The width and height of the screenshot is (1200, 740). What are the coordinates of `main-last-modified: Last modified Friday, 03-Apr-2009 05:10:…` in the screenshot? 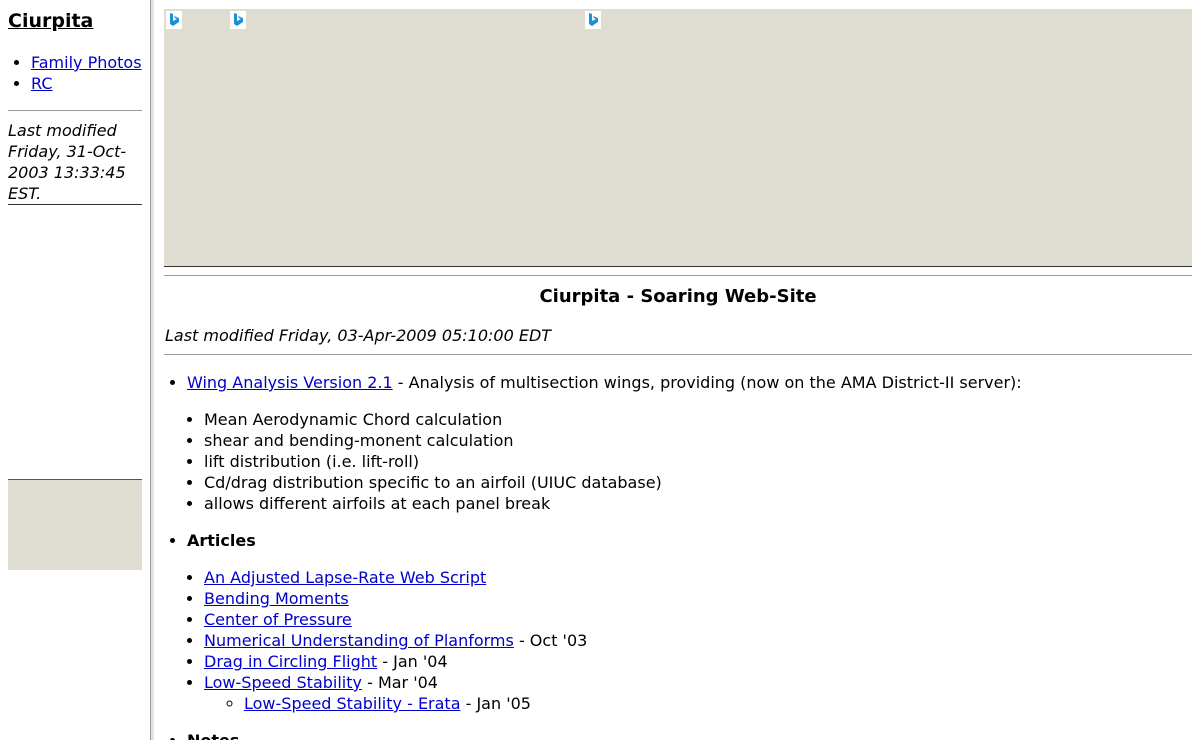 It's located at (358, 335).